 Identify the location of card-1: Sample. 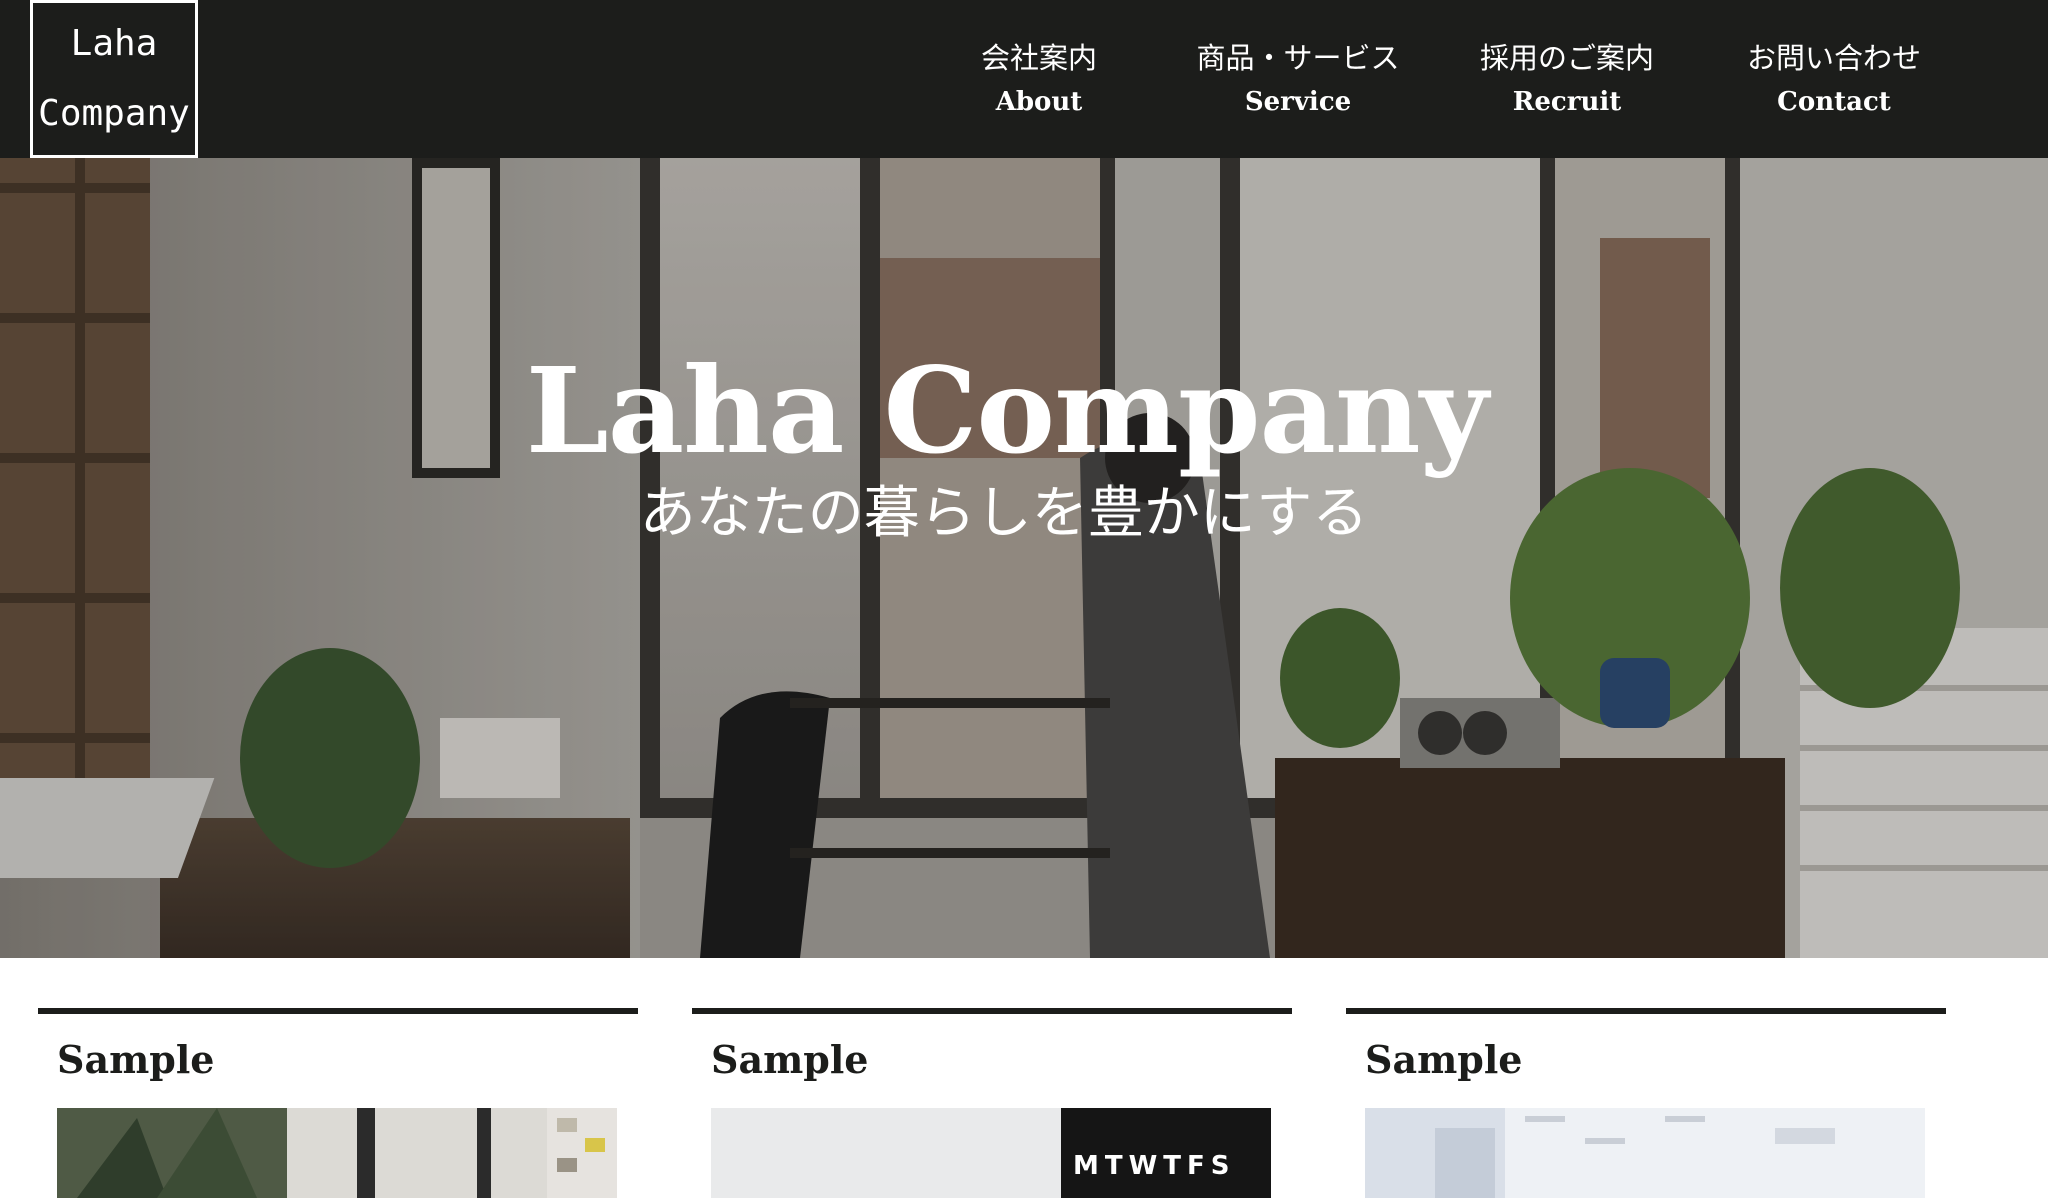
(338, 1103).